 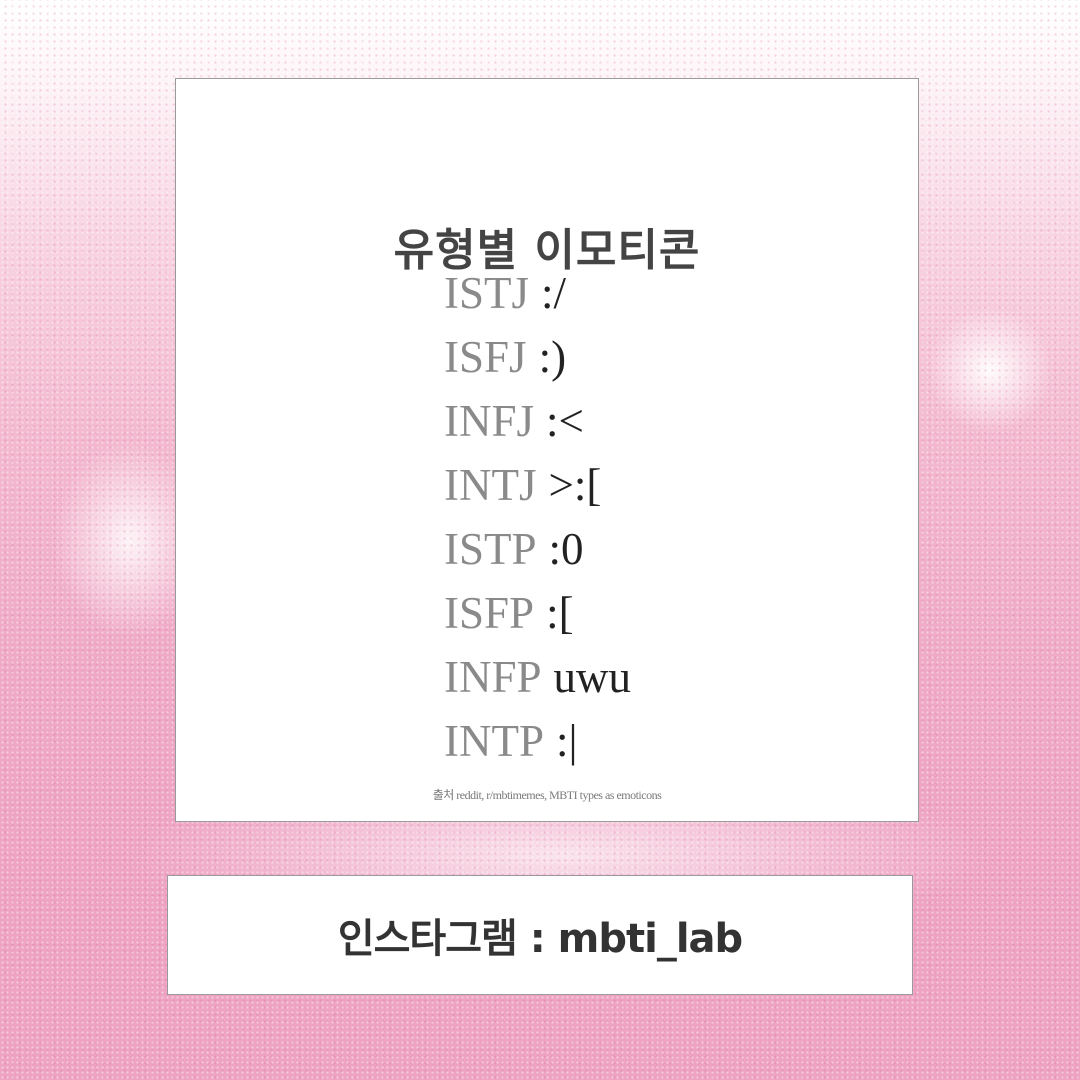 I want to click on mbti-type: INTP, so click(x=494, y=741).